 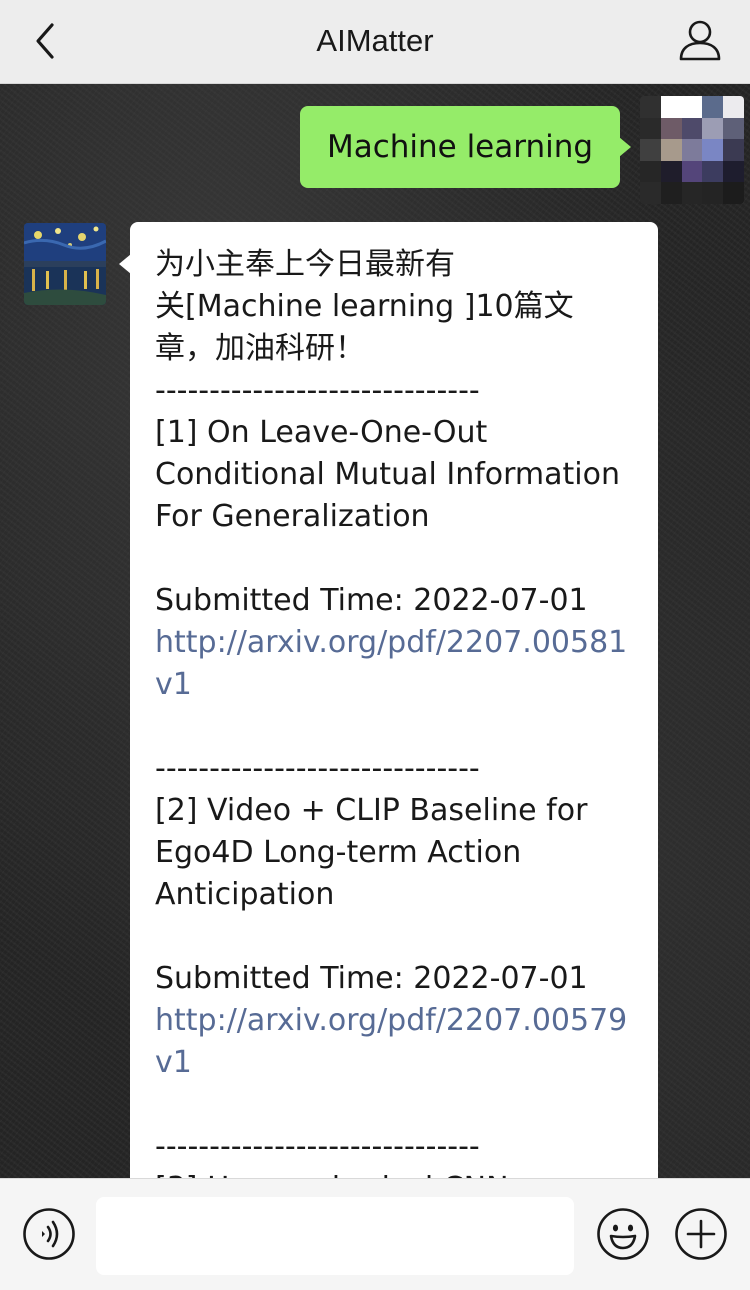 I want to click on voice-icon, so click(x=49, y=1234).